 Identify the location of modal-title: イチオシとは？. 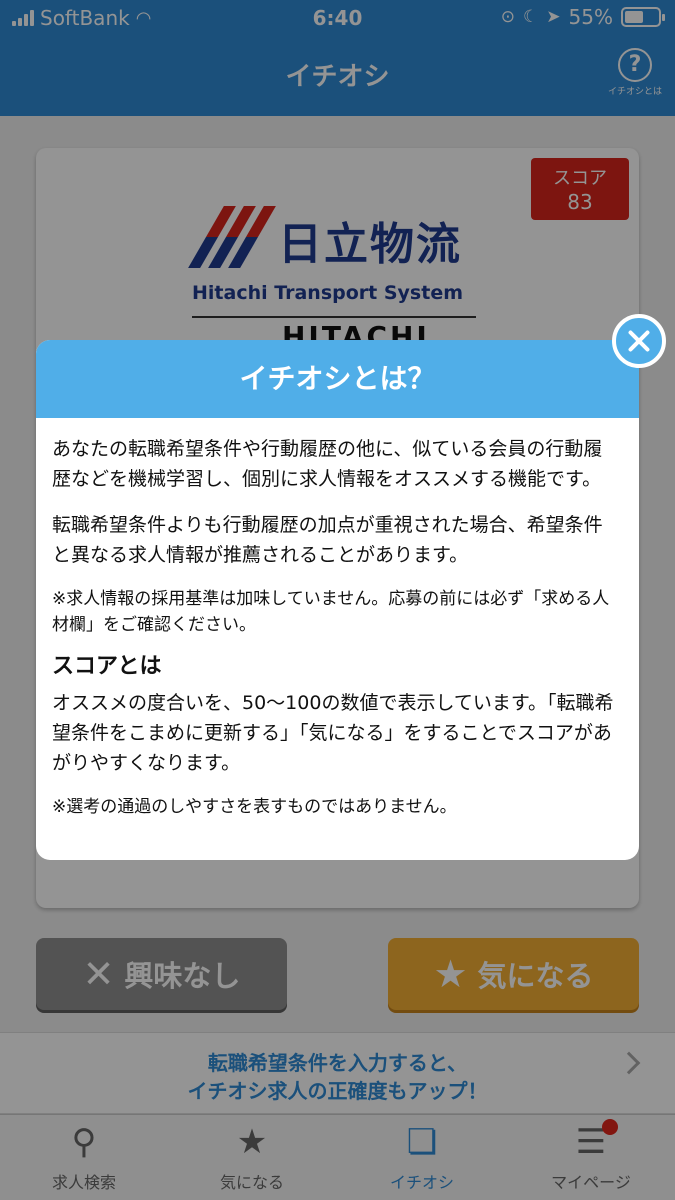
(337, 379).